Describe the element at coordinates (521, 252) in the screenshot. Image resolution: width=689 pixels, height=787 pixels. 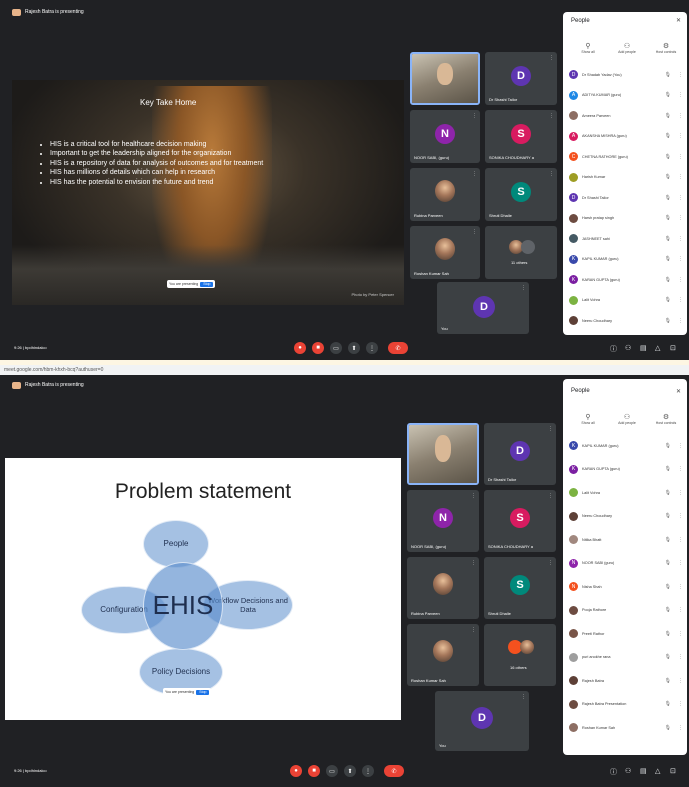
I see `participant-tile-others: 11 others` at that location.